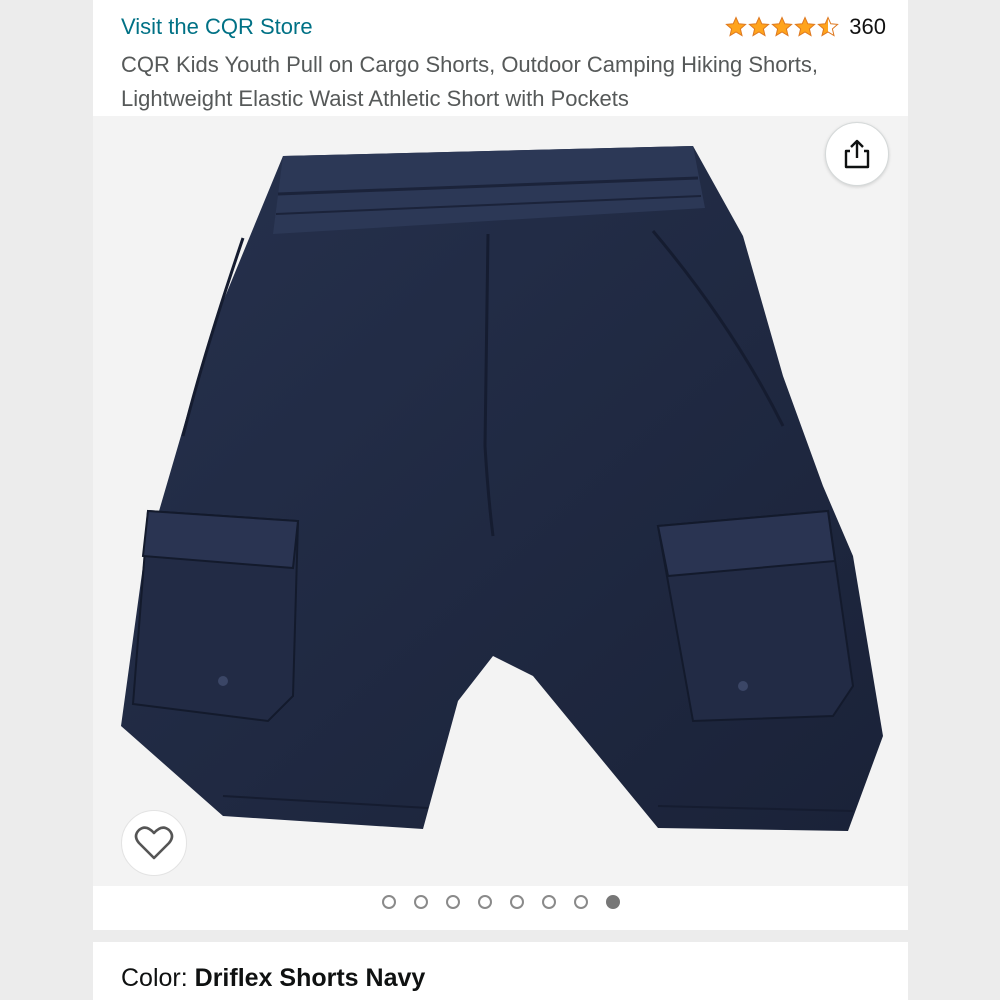  What do you see at coordinates (500, 902) in the screenshot?
I see `image-pagination` at bounding box center [500, 902].